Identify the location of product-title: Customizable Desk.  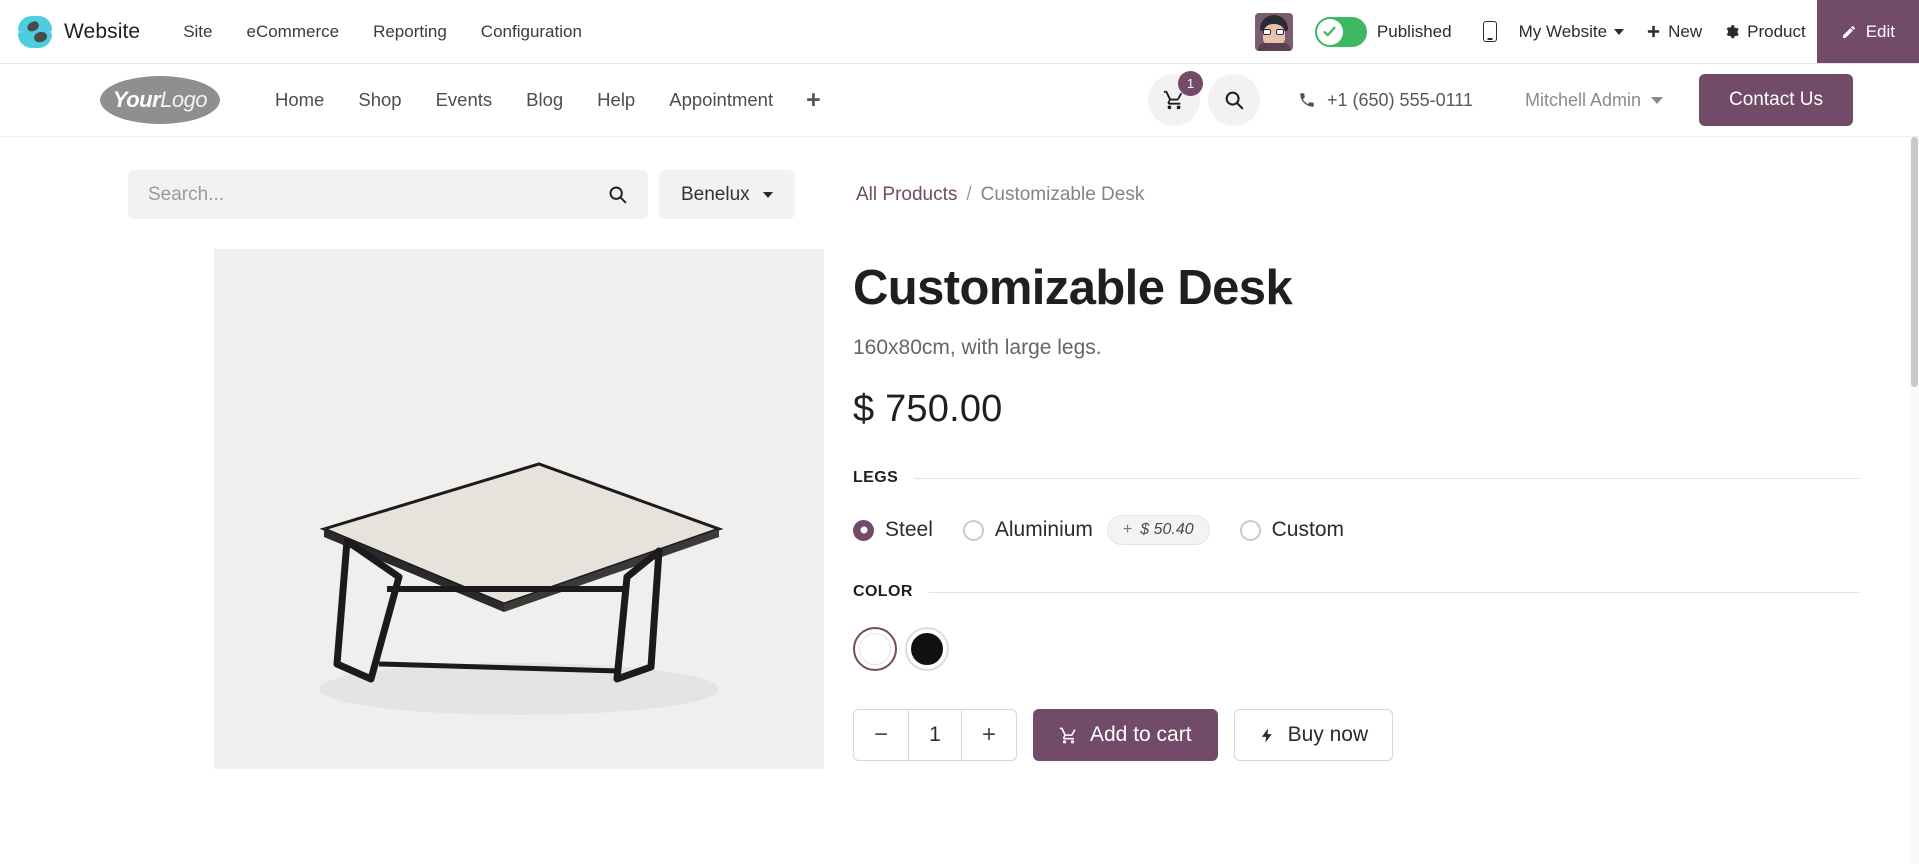
(1073, 288).